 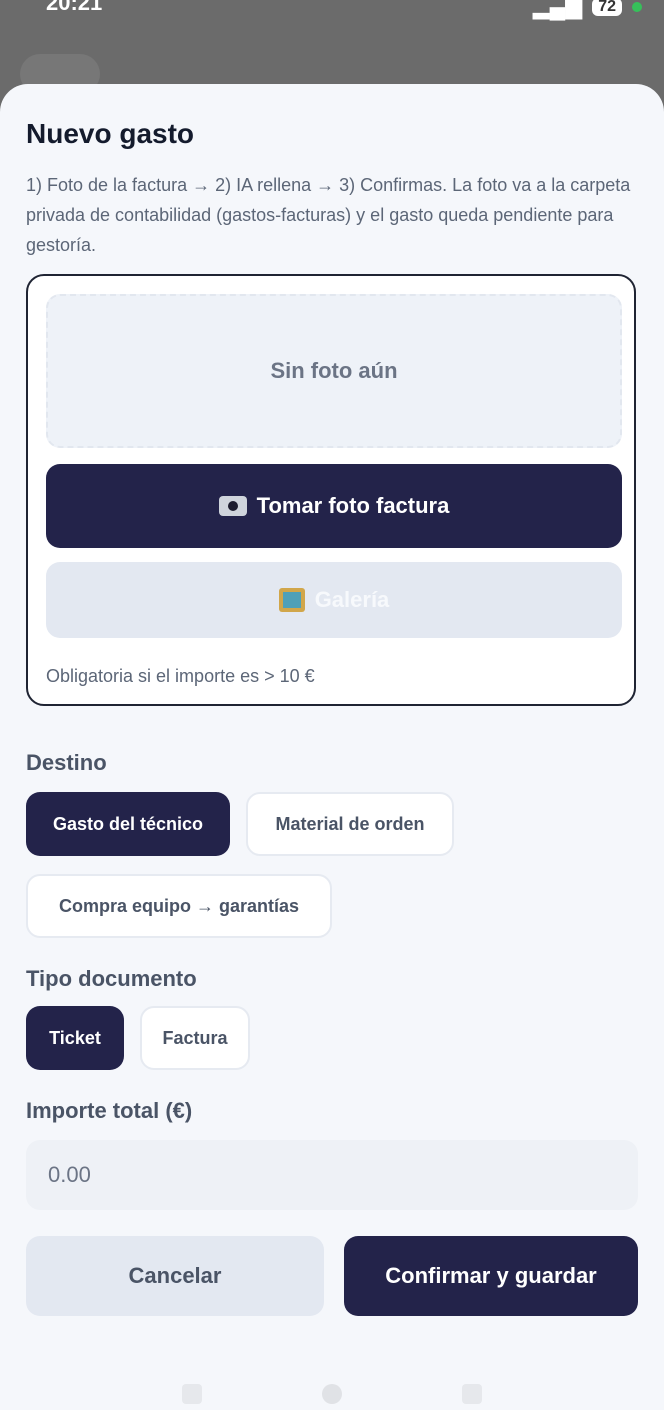 I want to click on recording-dot-icon, so click(x=637, y=7).